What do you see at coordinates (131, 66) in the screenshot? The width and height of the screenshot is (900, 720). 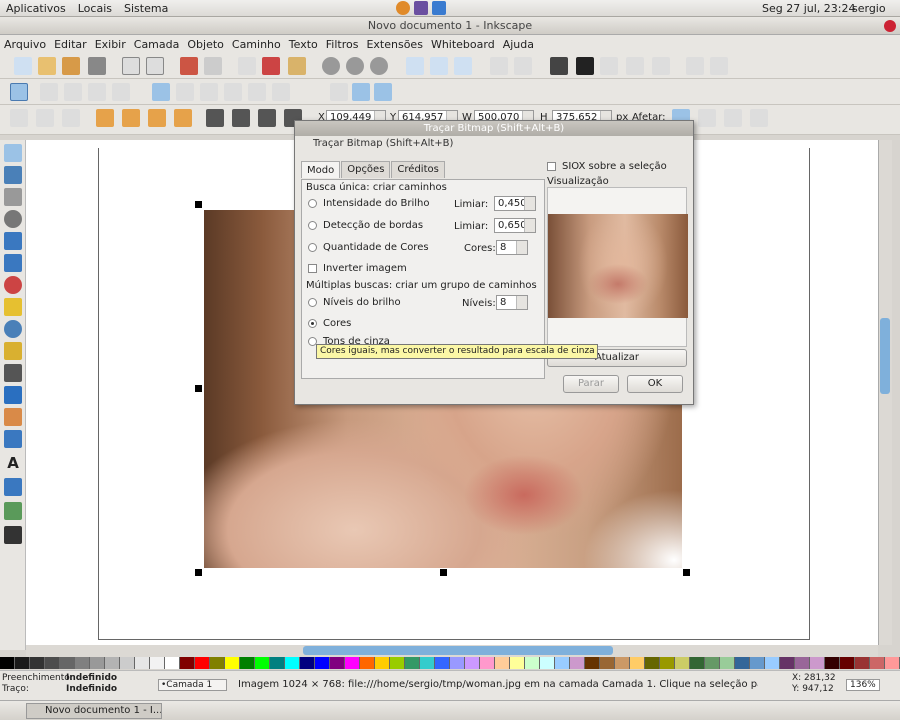 I see `import-icon` at bounding box center [131, 66].